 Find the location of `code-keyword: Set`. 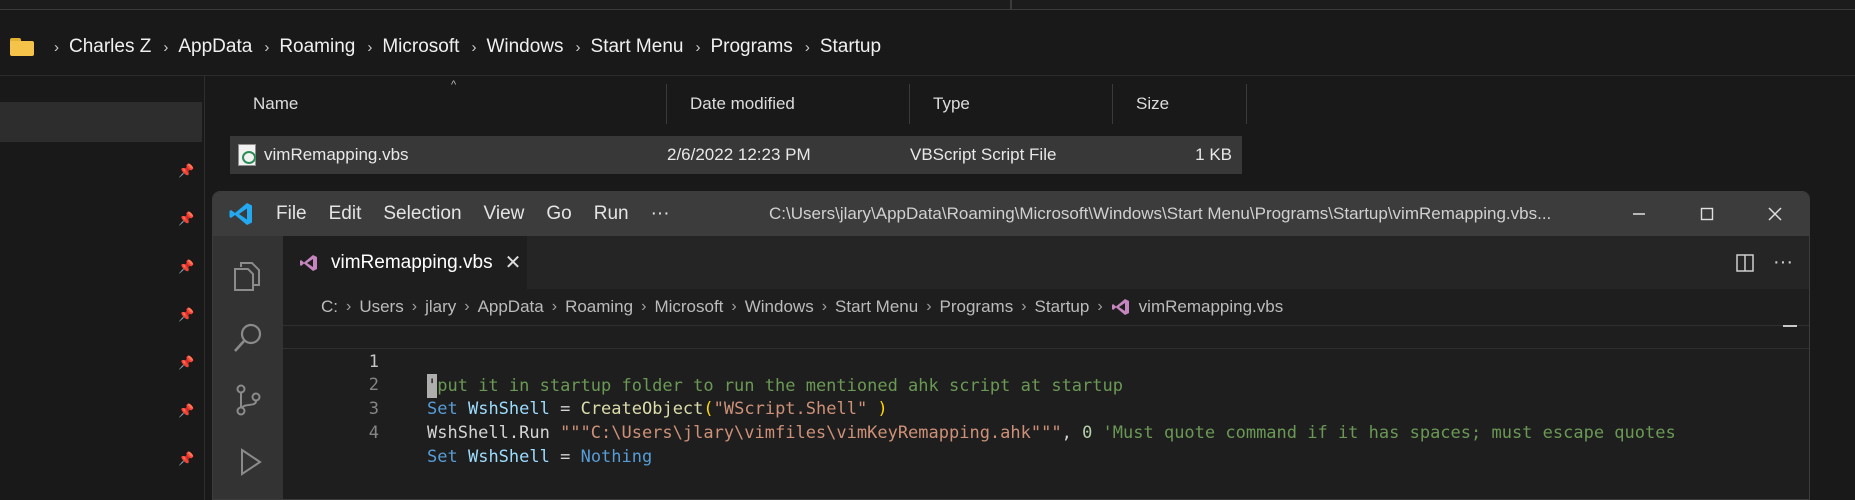

code-keyword: Set is located at coordinates (442, 457).